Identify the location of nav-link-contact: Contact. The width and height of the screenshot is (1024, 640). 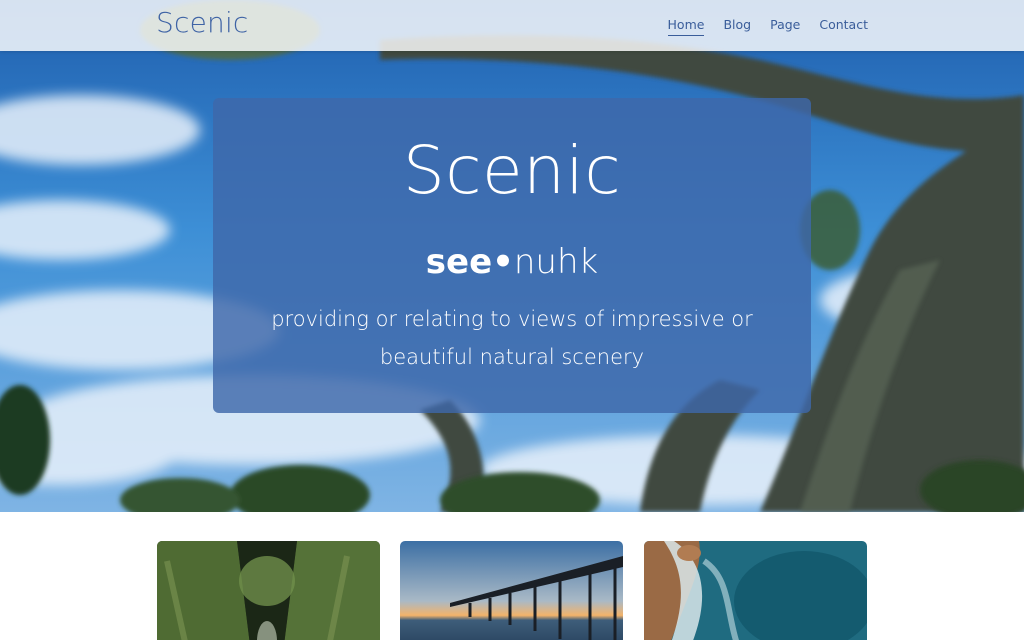
(843, 26).